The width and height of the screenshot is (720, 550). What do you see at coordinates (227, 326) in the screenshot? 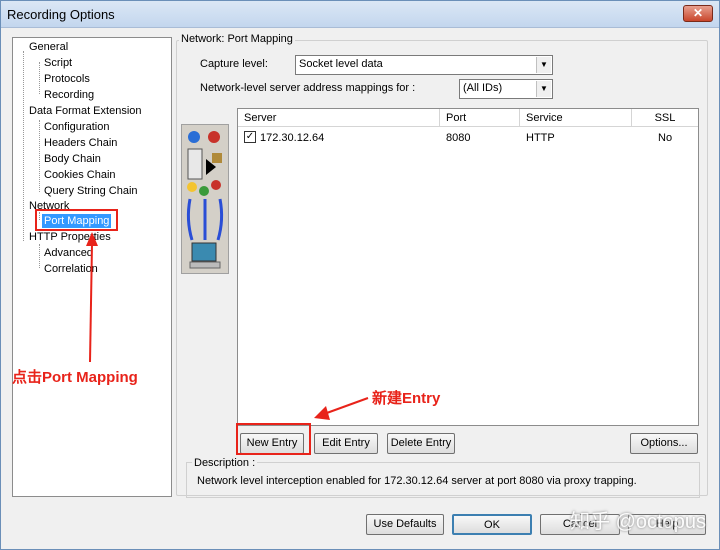
I see `annotation-arrows` at bounding box center [227, 326].